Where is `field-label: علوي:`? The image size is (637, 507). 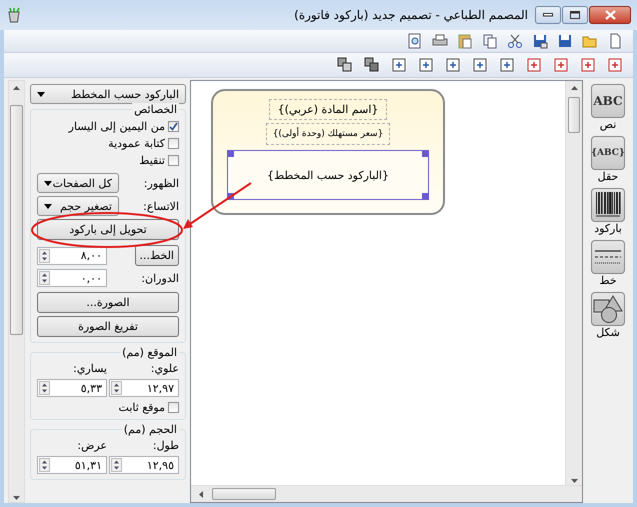
field-label: علوي: is located at coordinates (164, 368).